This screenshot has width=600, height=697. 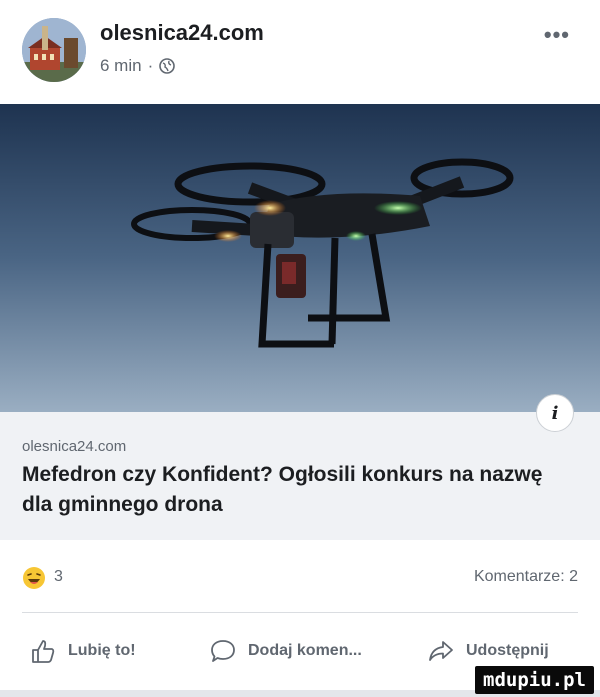 What do you see at coordinates (58, 577) in the screenshot?
I see `reactions-count: 3` at bounding box center [58, 577].